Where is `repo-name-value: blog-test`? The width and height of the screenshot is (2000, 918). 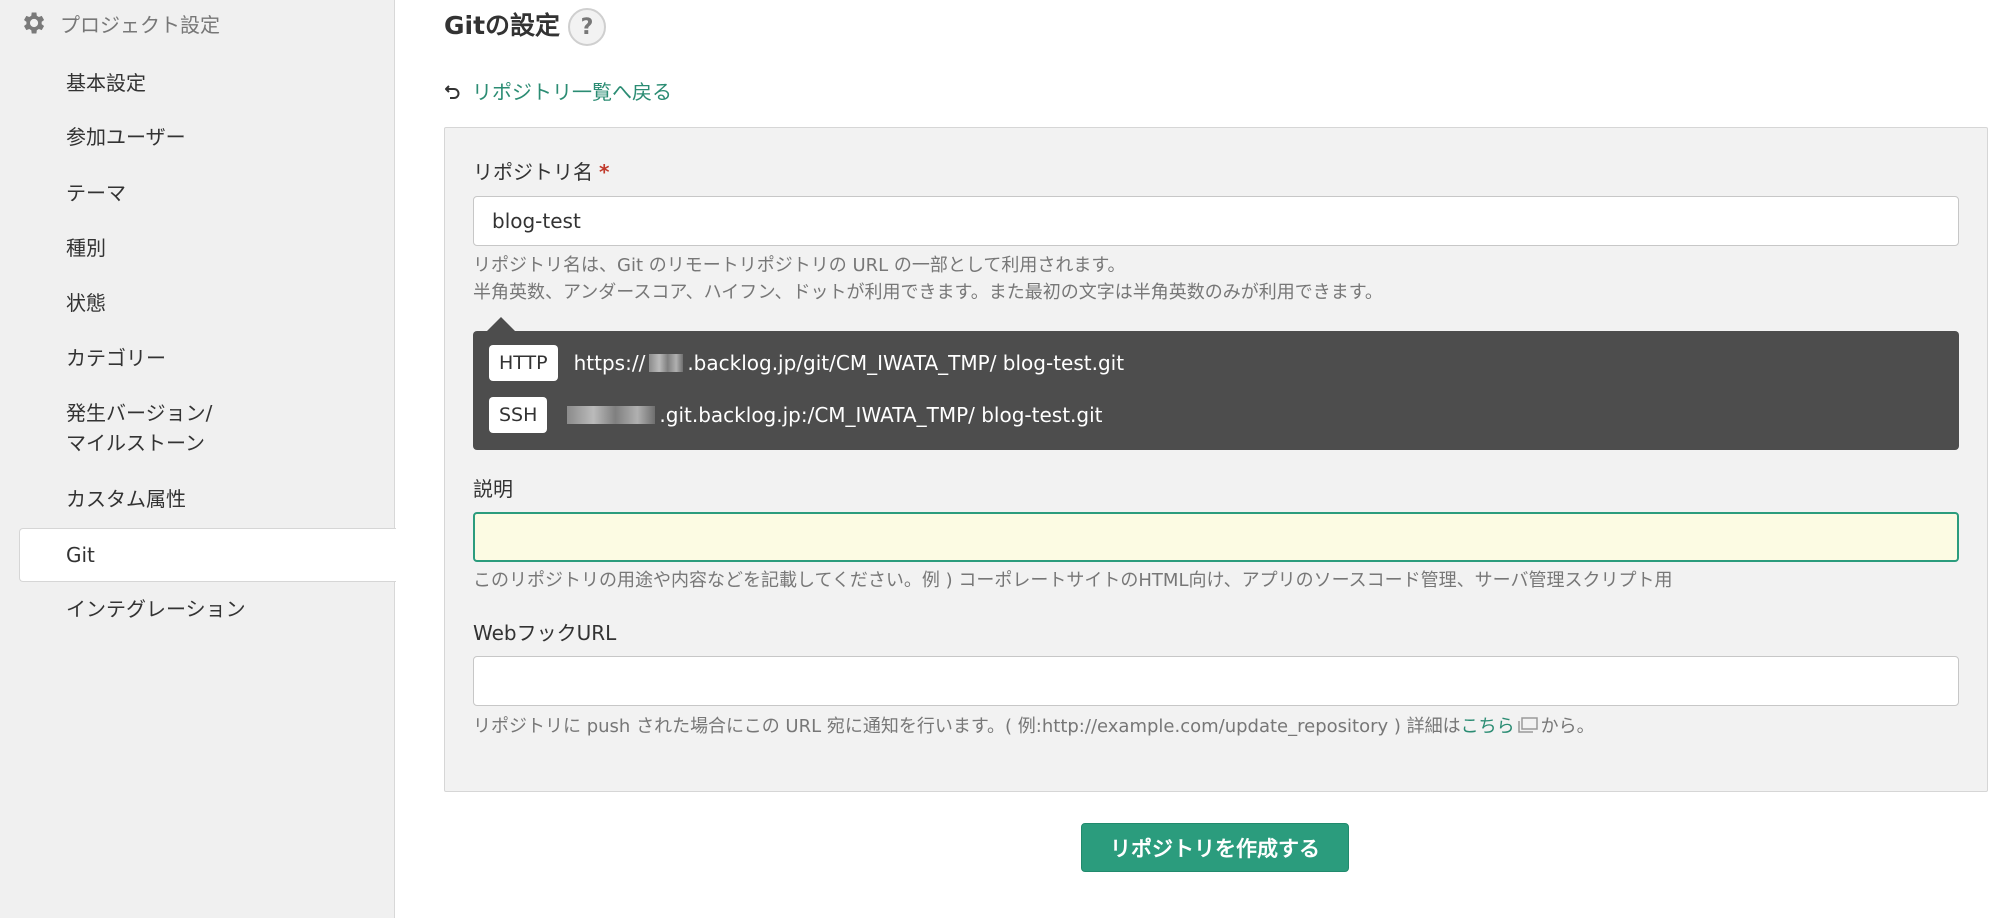 repo-name-value: blog-test is located at coordinates (536, 221).